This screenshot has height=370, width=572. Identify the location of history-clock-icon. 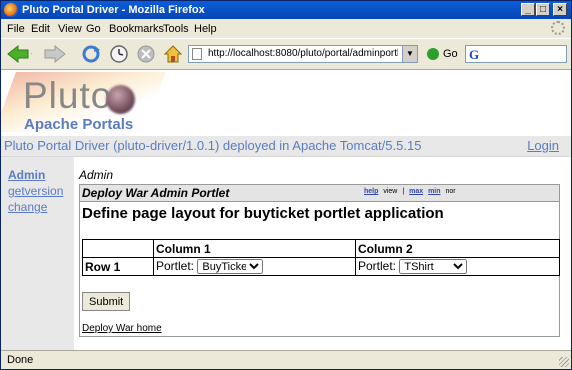
(119, 54).